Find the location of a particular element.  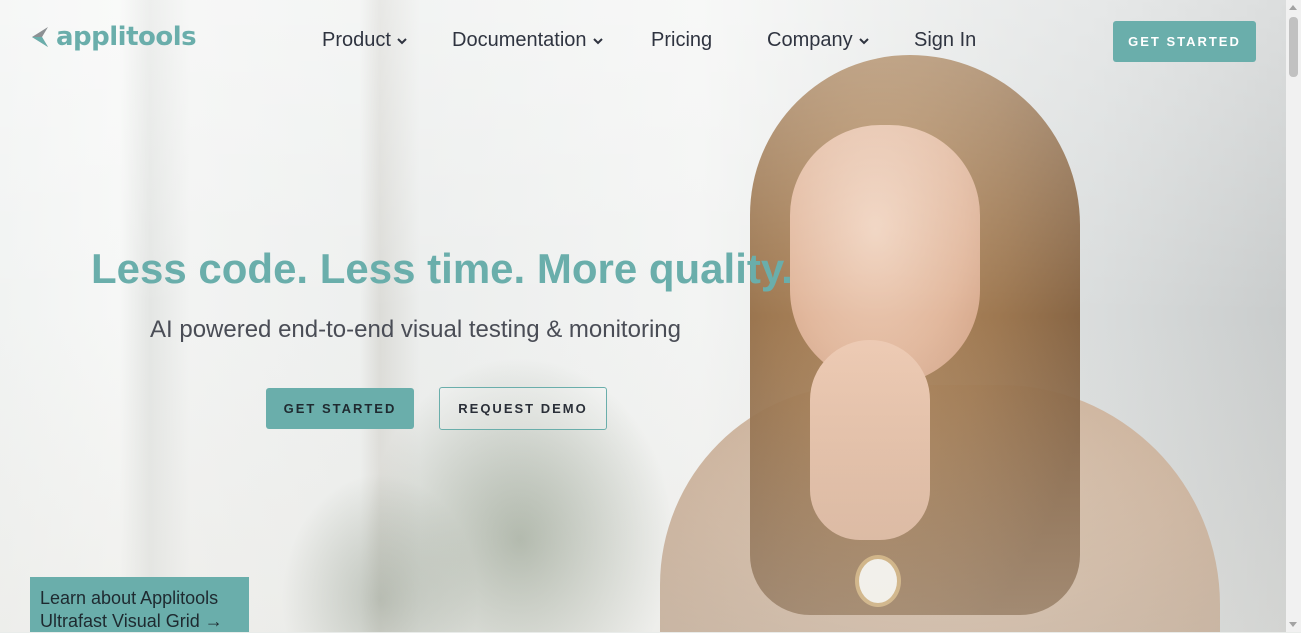

nav-get-started-button: GET STARTED is located at coordinates (1184, 41).